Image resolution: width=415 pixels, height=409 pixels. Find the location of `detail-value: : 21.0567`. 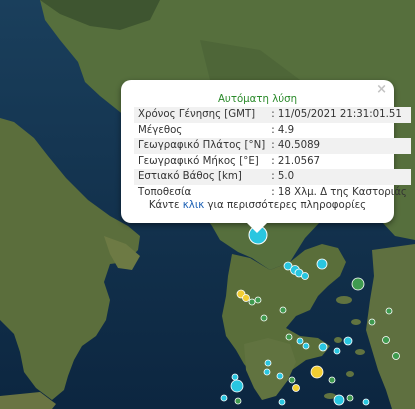

detail-value: : 21.0567 is located at coordinates (296, 161).